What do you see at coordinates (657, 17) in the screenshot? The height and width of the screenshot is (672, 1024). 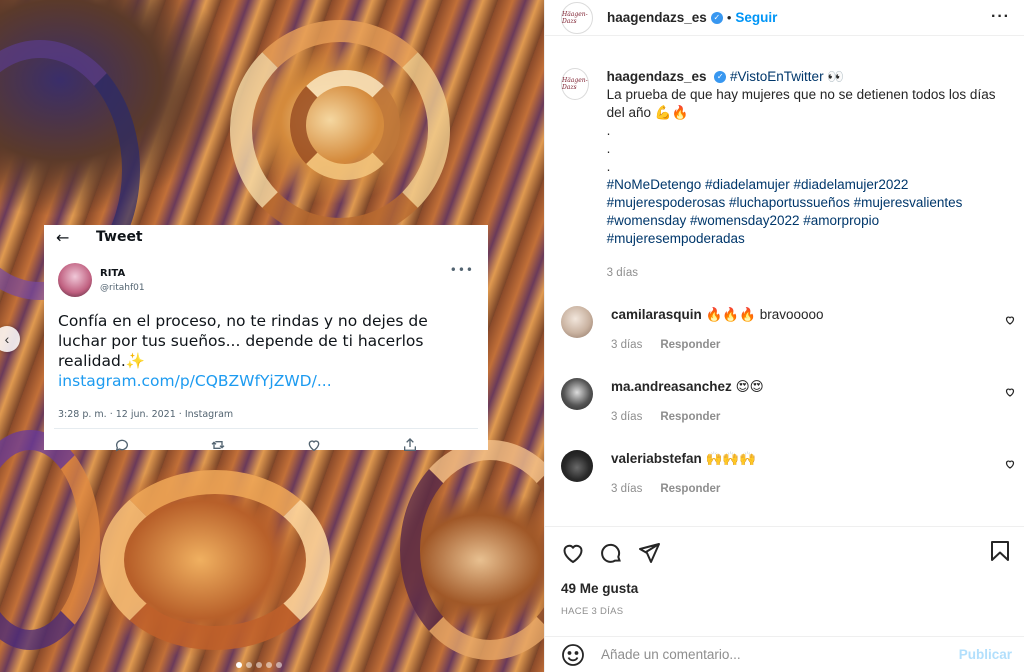 I see `post-username: haagendazs_es` at bounding box center [657, 17].